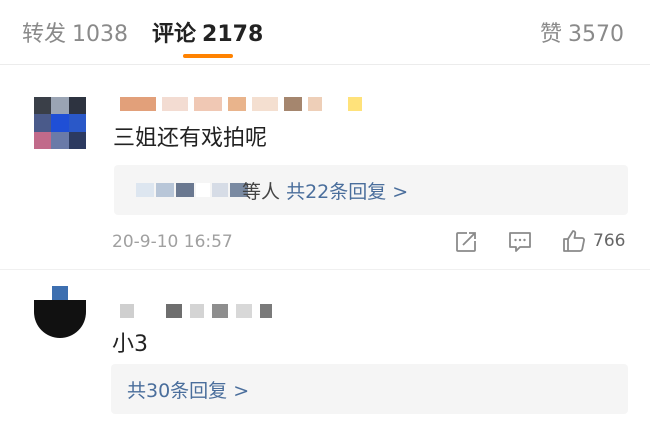 This screenshot has height=422, width=650. I want to click on blurred-replier-names, so click(192, 190).